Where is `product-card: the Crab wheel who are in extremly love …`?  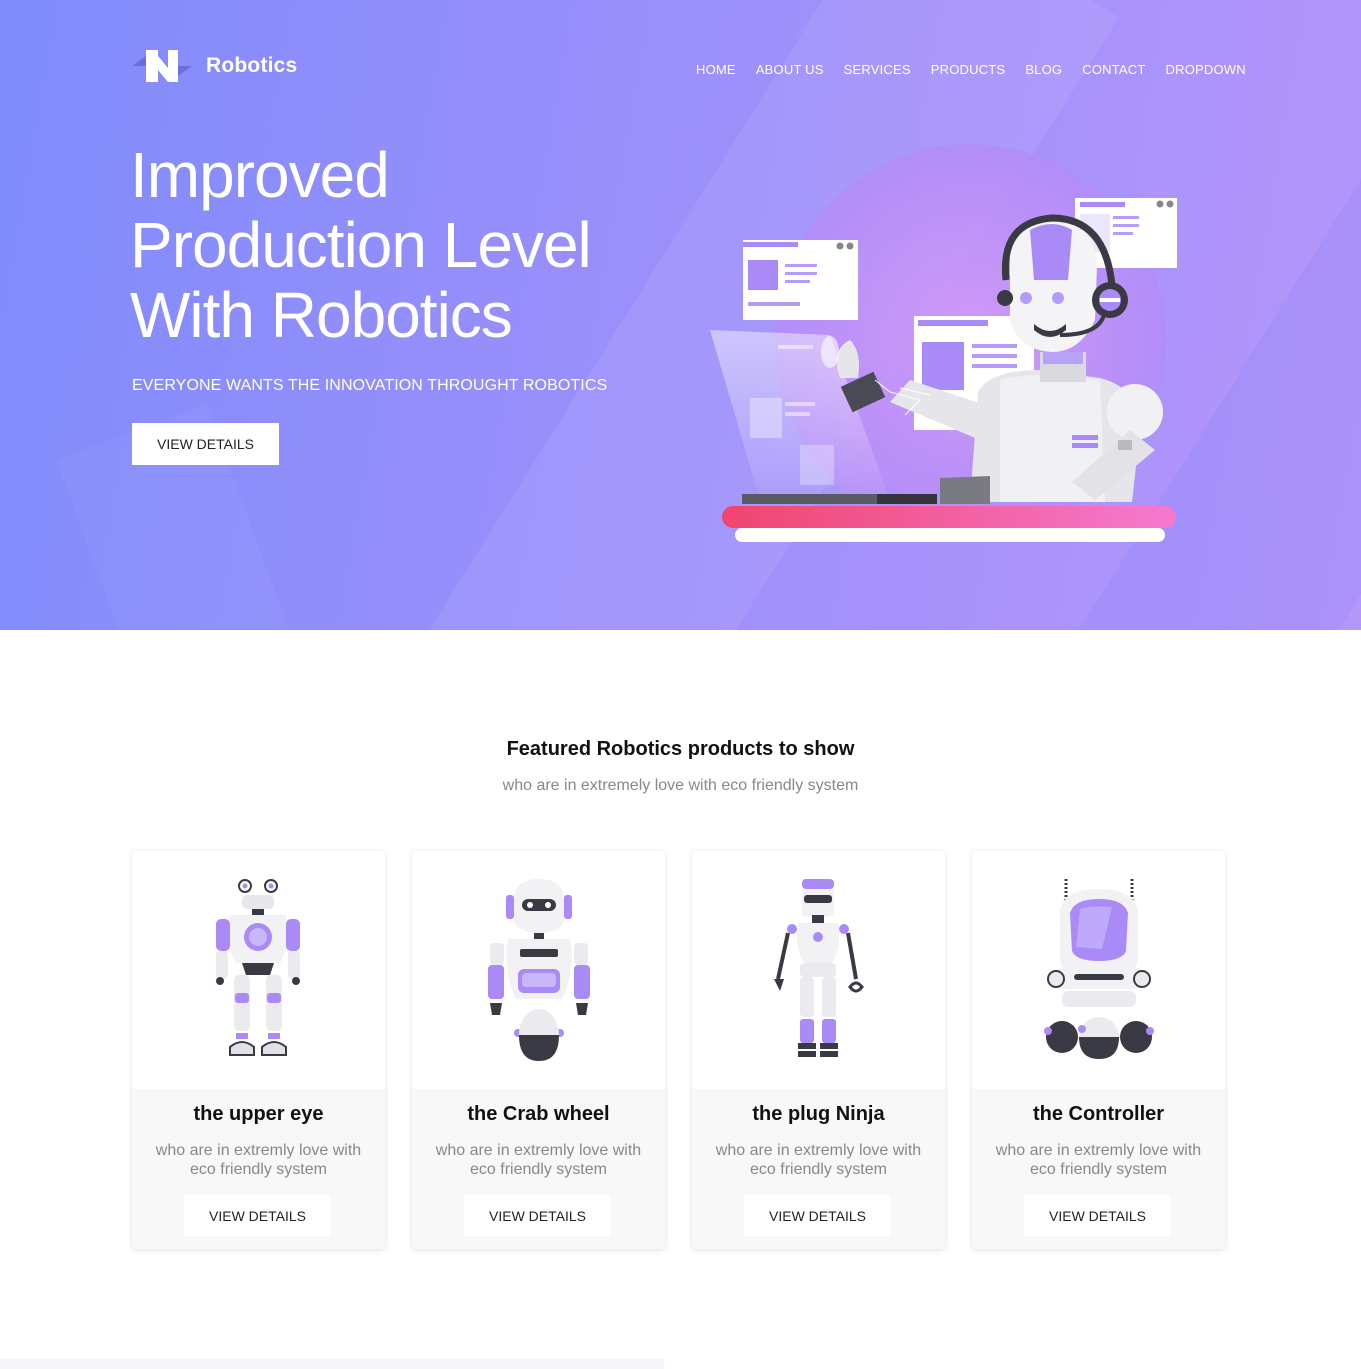
product-card: the Crab wheel who are in extremly love … is located at coordinates (538, 1050).